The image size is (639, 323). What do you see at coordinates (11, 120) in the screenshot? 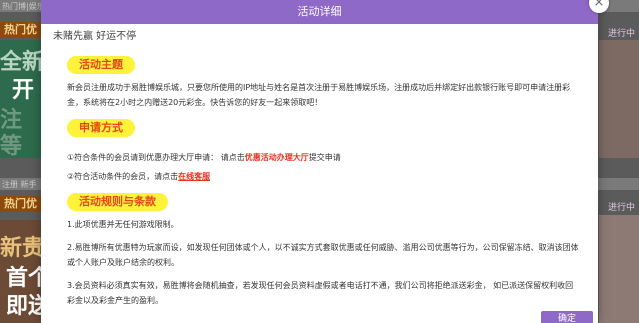
I see `background-banner-text: 注` at bounding box center [11, 120].